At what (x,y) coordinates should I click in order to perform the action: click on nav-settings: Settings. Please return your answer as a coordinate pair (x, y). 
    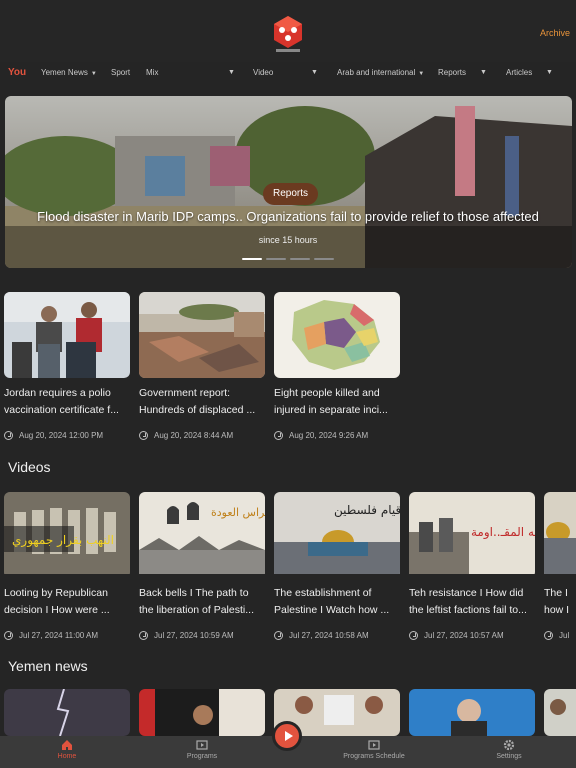
    Looking at the image, I should click on (509, 749).